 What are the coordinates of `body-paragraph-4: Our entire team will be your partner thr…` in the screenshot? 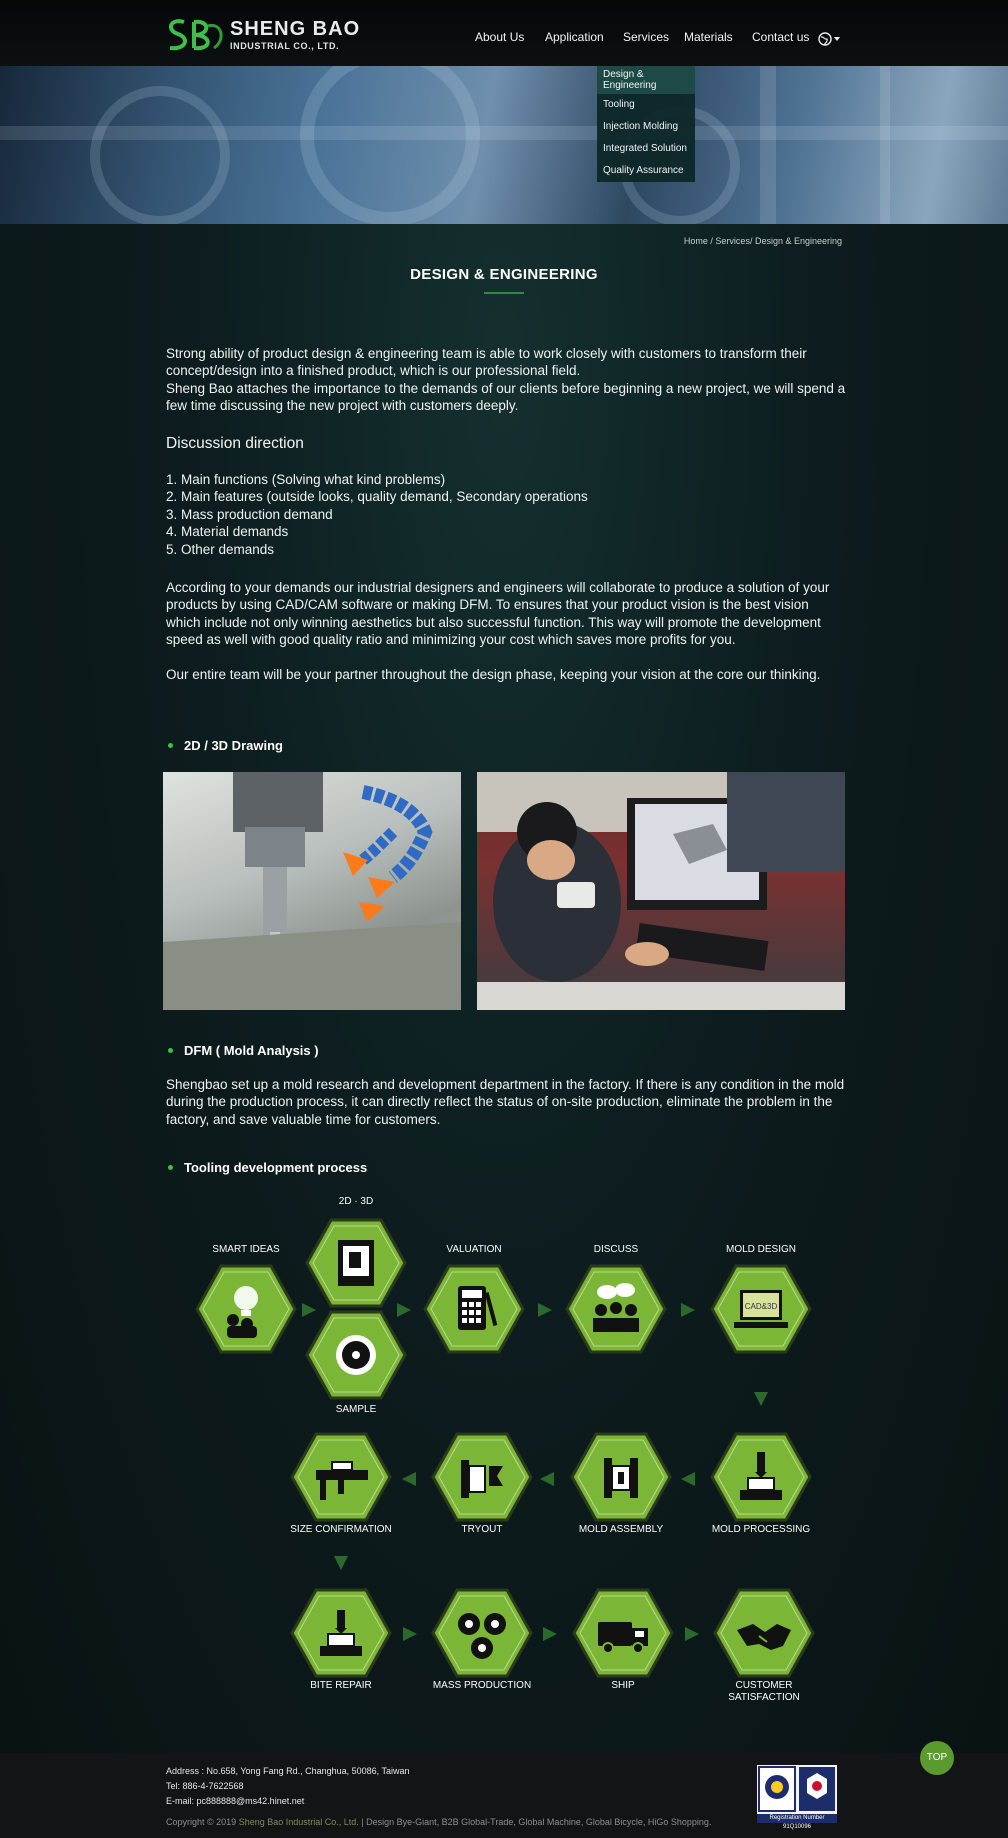 It's located at (493, 674).